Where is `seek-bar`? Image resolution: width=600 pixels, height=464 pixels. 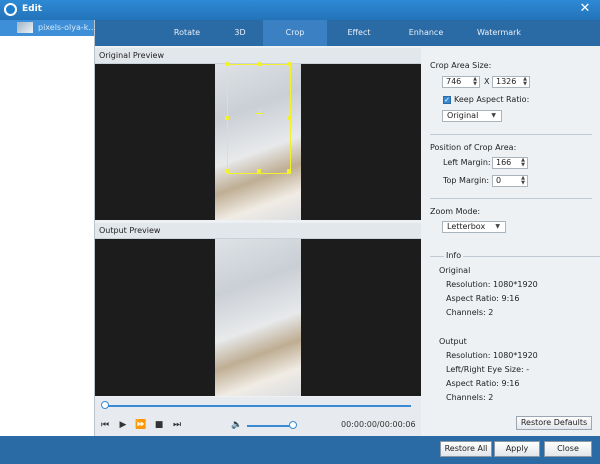
seek-bar is located at coordinates (258, 406).